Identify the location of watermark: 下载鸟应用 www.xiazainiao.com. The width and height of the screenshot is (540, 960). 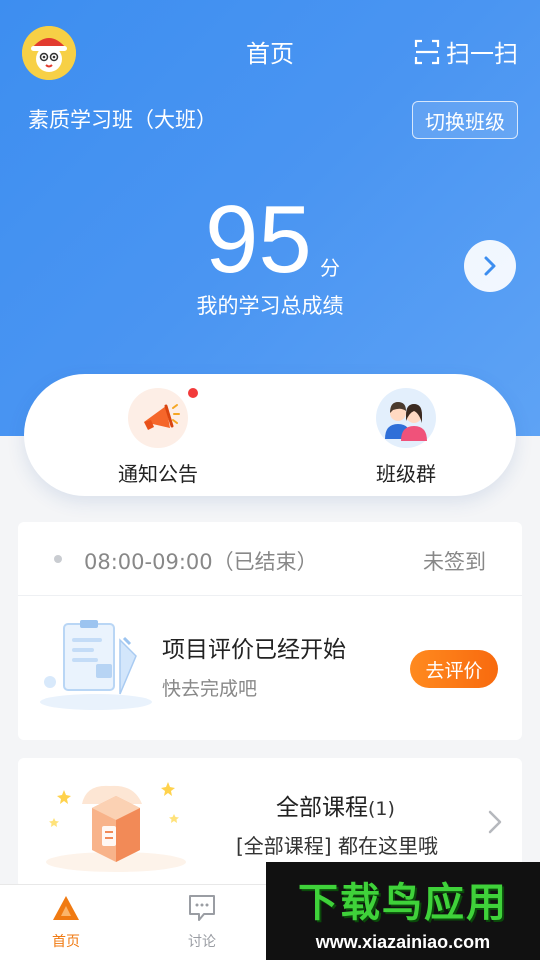
(403, 911).